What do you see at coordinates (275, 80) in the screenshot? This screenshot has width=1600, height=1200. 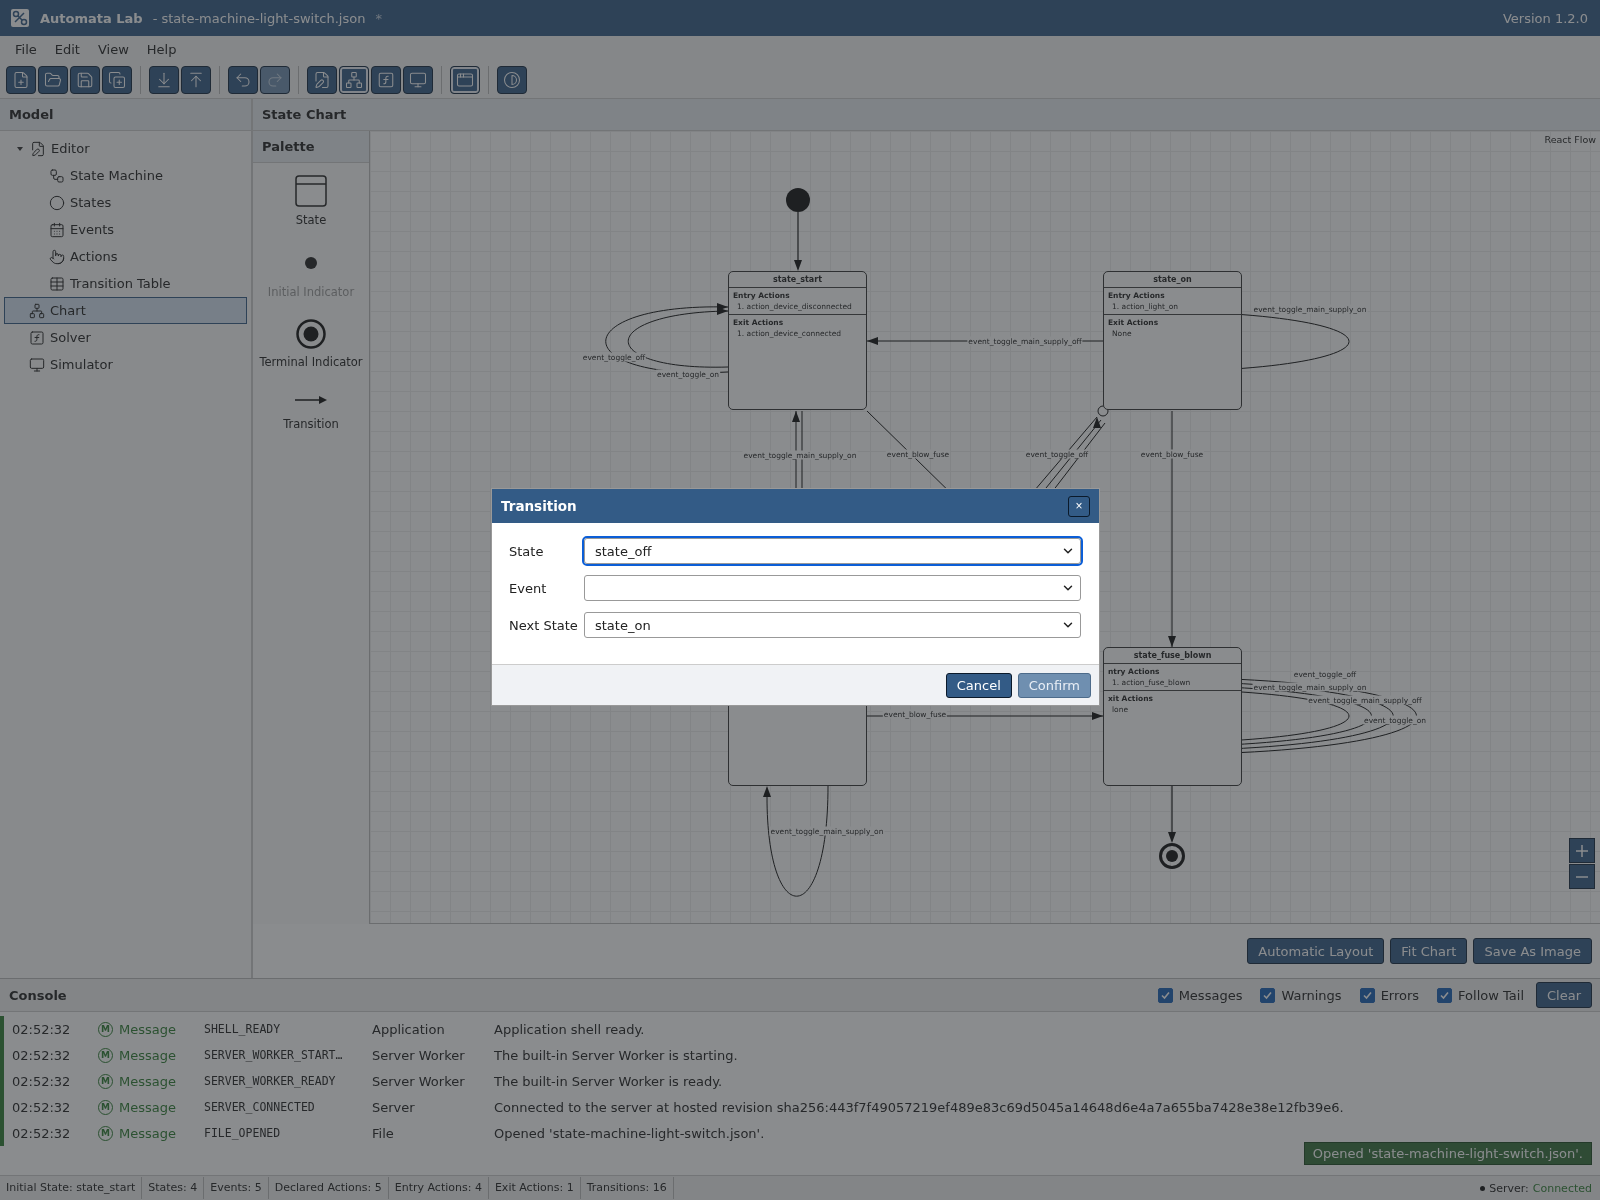 I see `redo-icon` at bounding box center [275, 80].